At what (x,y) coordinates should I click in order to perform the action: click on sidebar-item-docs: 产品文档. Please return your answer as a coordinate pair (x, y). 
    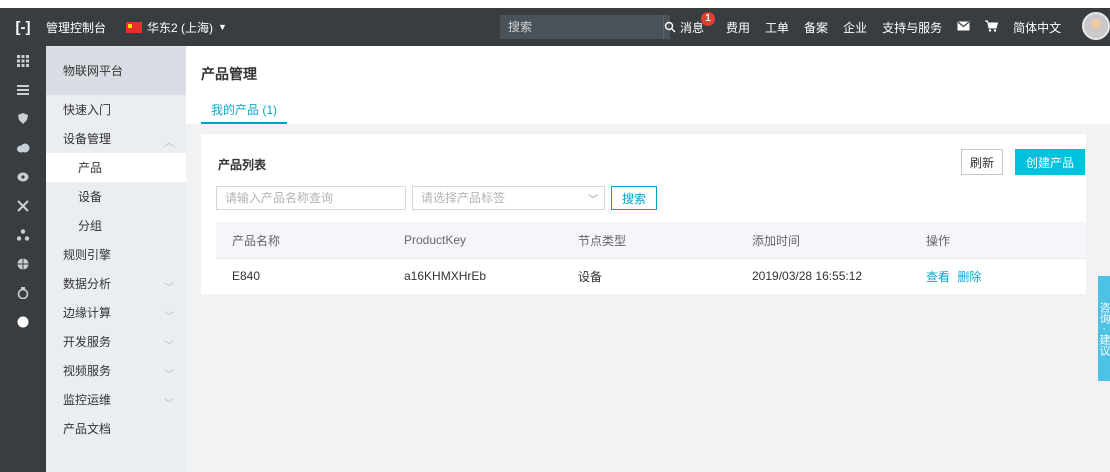
    Looking at the image, I should click on (116, 428).